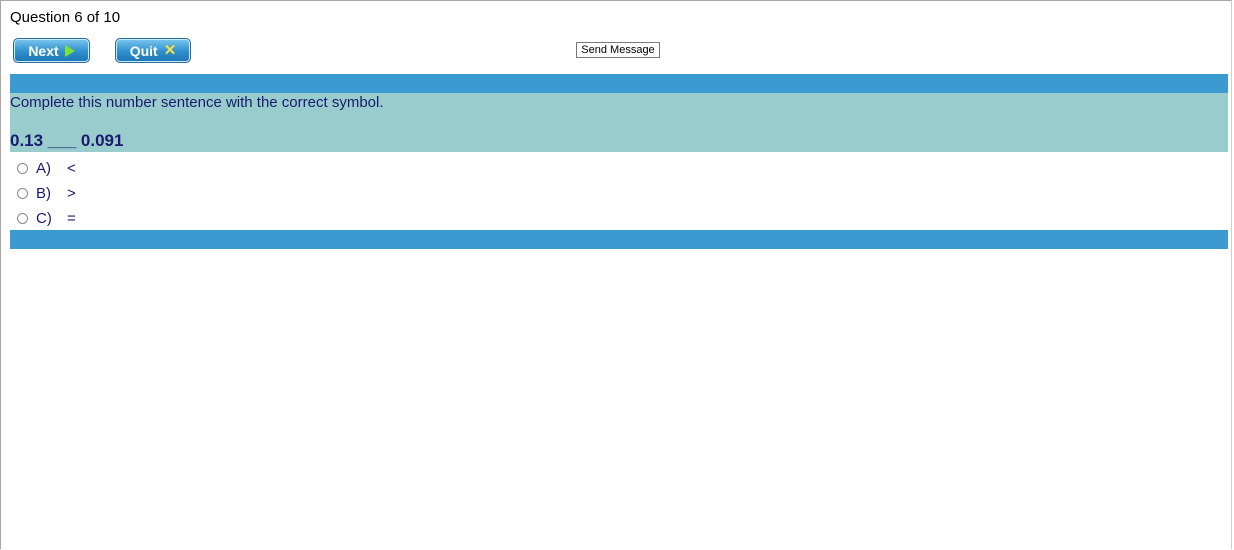  I want to click on send-message-button: Send Message, so click(618, 50).